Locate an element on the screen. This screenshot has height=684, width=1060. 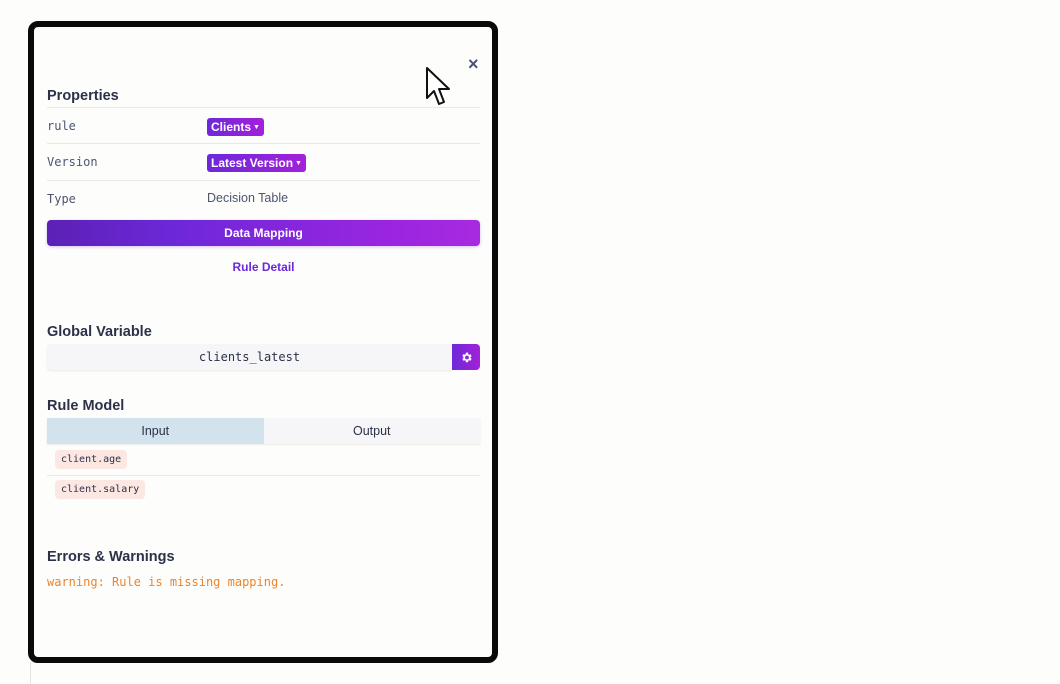
gear-icon is located at coordinates (466, 357).